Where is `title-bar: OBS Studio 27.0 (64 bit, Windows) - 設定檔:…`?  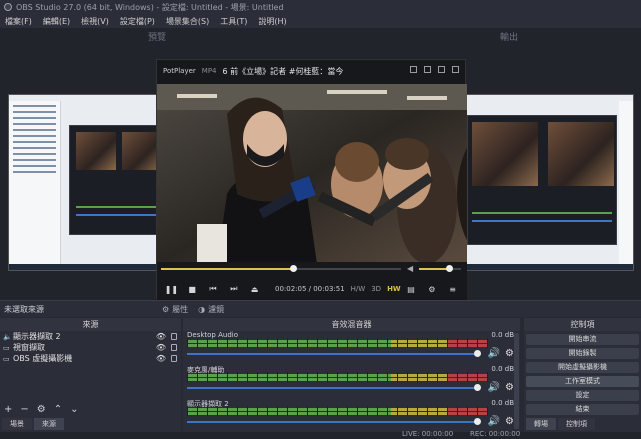
title-bar: OBS Studio 27.0 (64 bit, Windows) - 設定檔:… is located at coordinates (320, 7).